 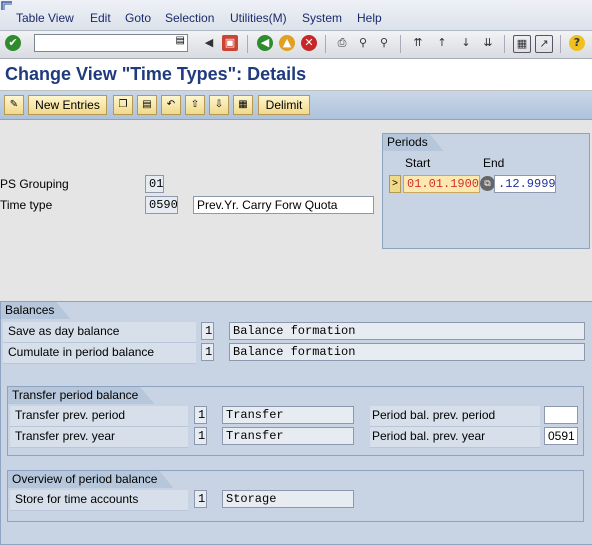 I want to click on overview-title: Overview of period balance, so click(x=90, y=479).